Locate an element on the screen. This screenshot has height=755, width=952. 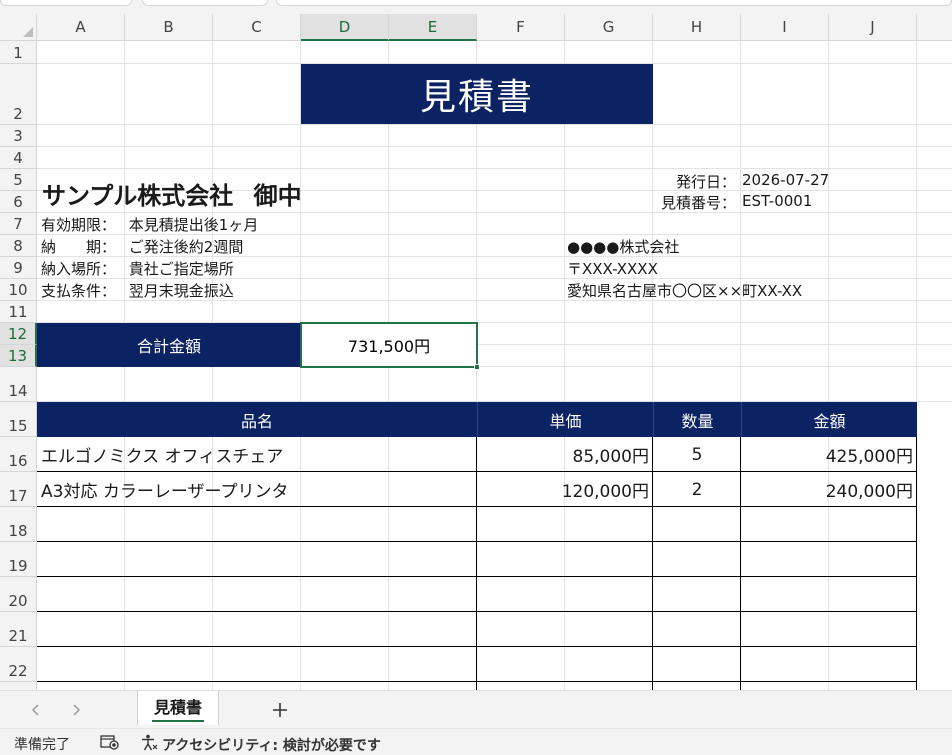
row-header: 6 is located at coordinates (18, 202).